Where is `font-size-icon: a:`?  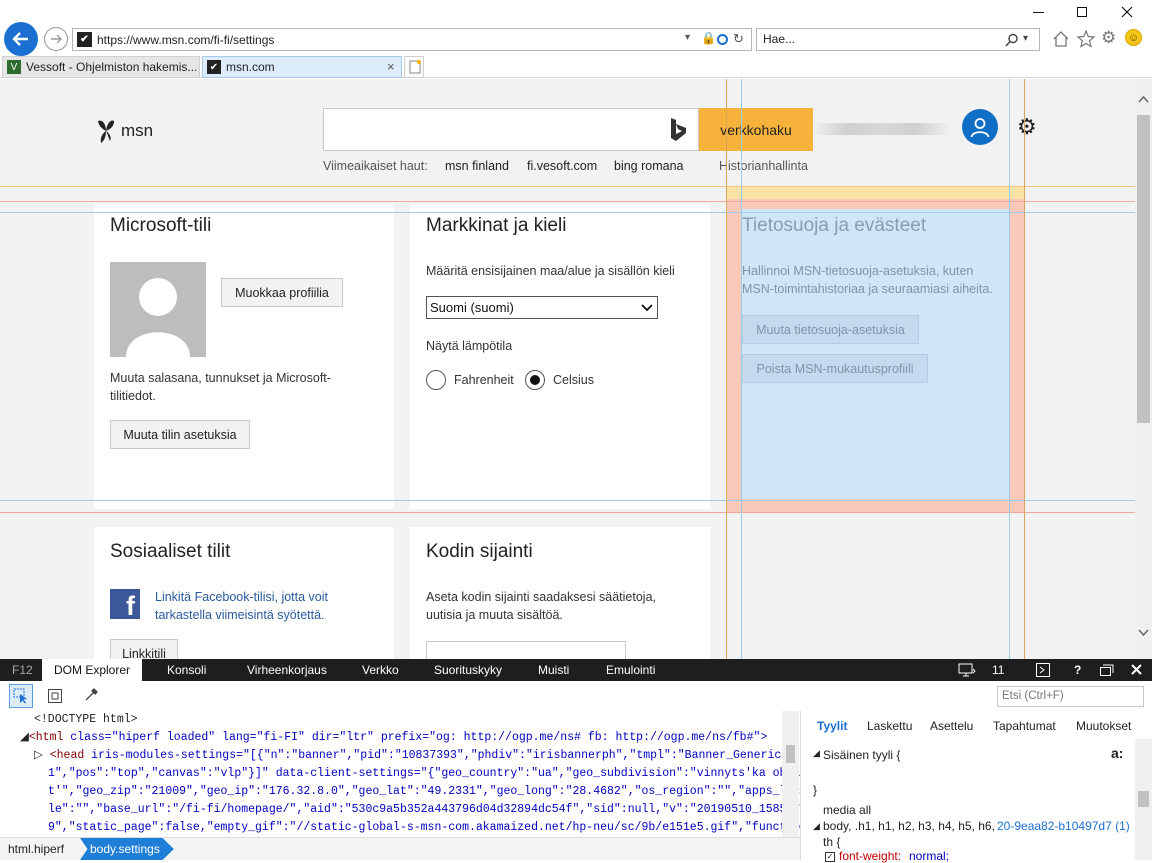 font-size-icon: a: is located at coordinates (1117, 753).